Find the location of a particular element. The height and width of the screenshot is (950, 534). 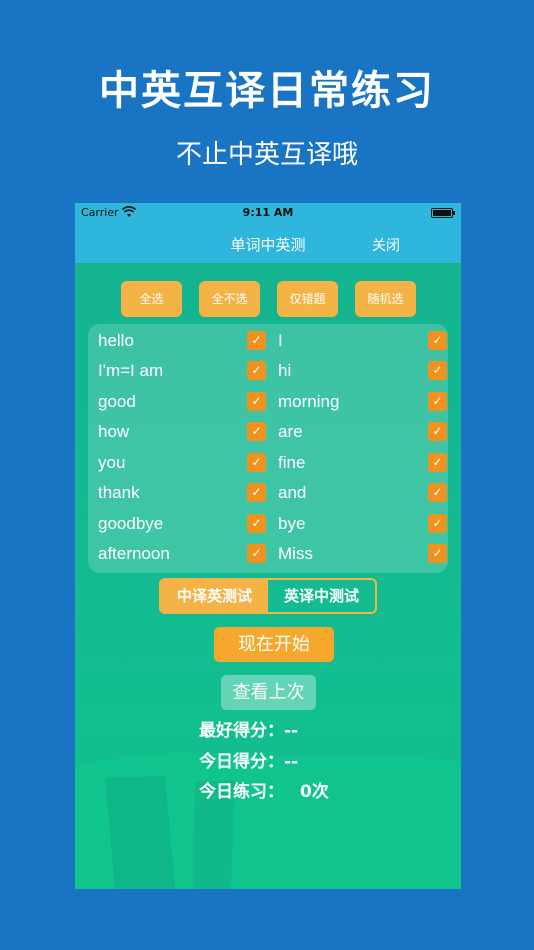

word-label: hello is located at coordinates (116, 340).